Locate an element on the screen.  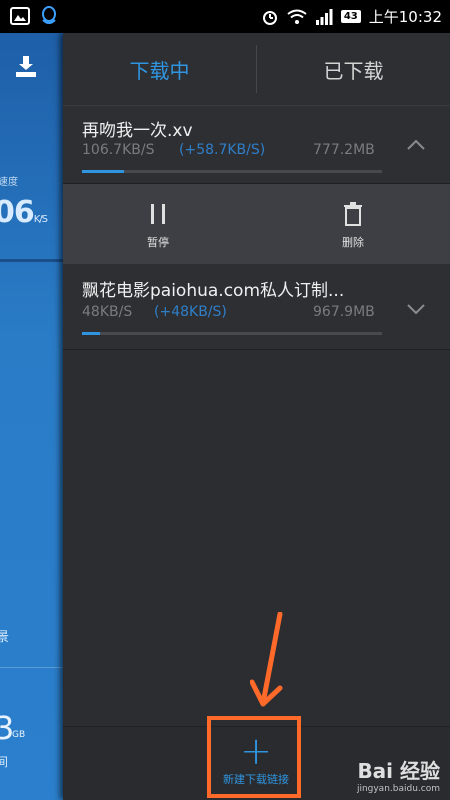
download-speed: 48KB/S is located at coordinates (107, 312).